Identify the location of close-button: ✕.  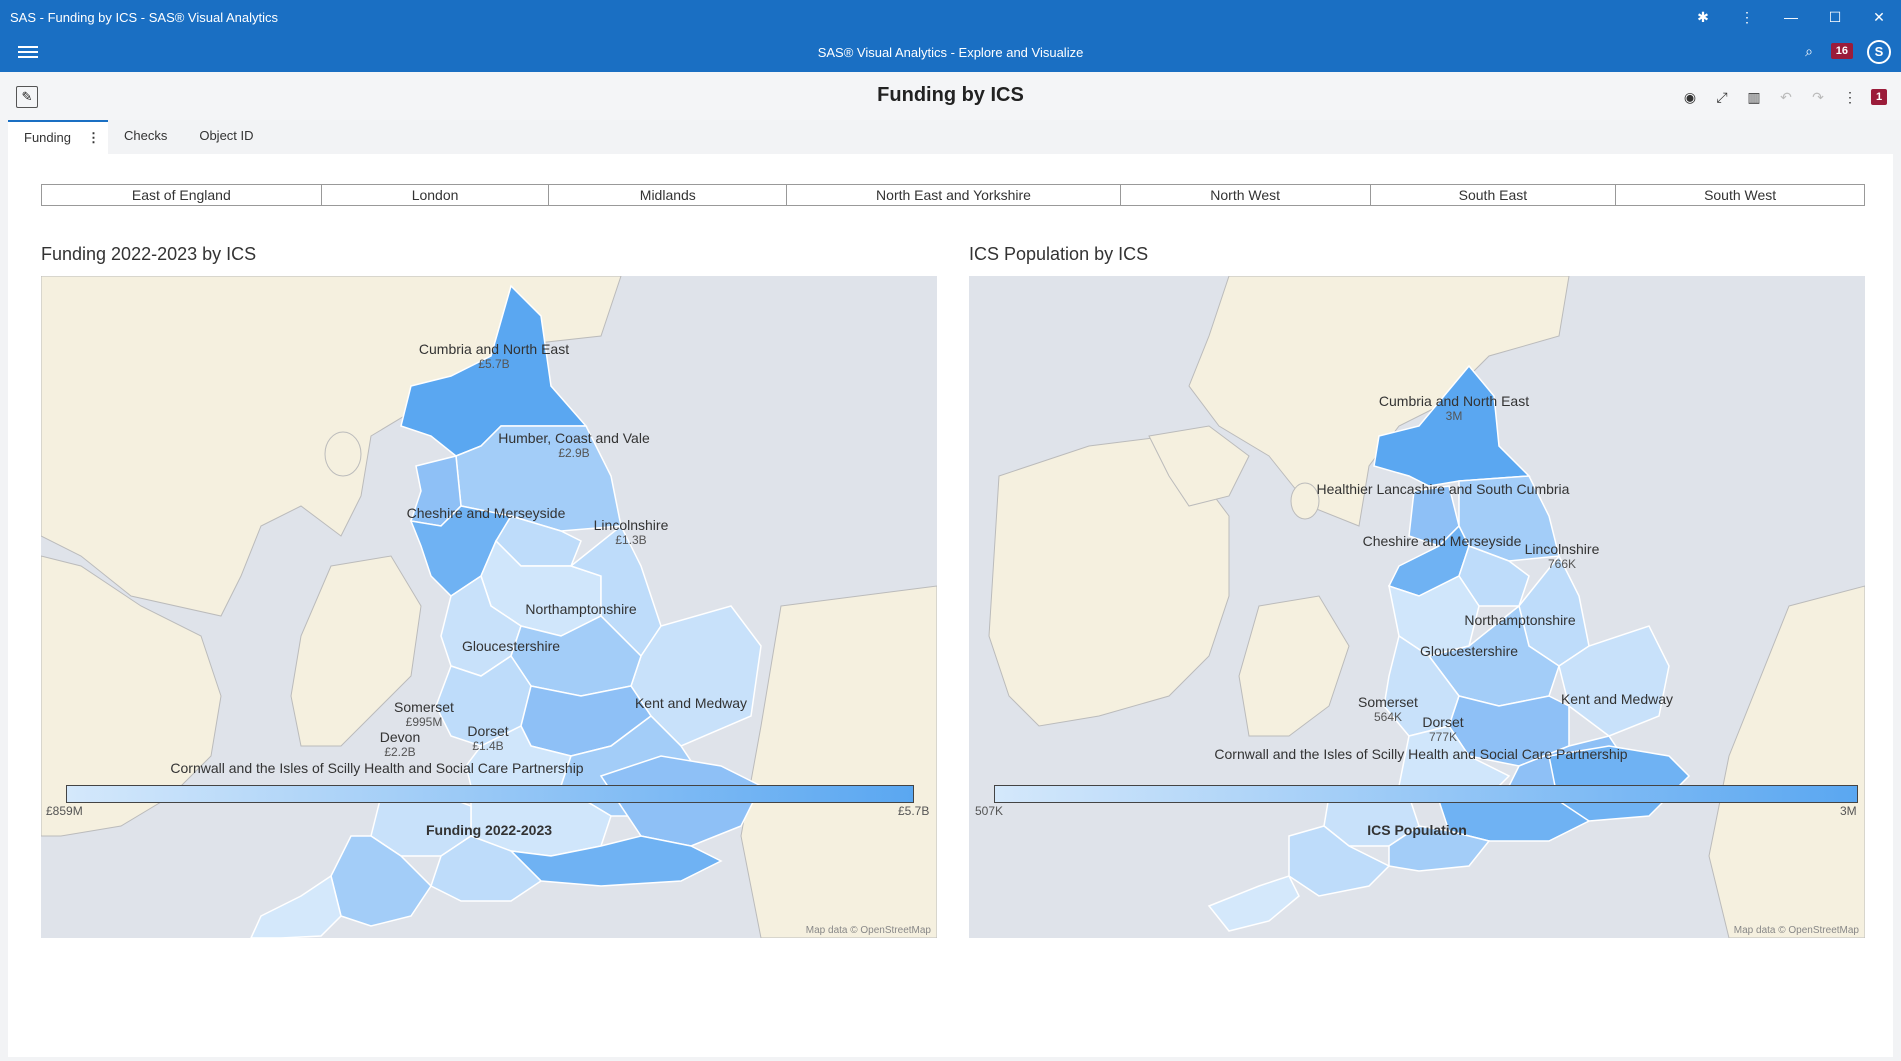
(1879, 17).